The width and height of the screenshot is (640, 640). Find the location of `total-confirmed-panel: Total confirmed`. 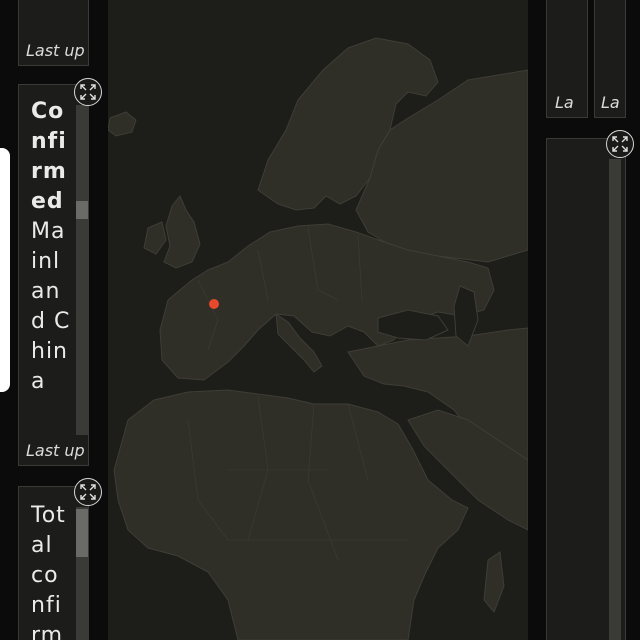

total-confirmed-panel: Total confirmed is located at coordinates (53, 563).